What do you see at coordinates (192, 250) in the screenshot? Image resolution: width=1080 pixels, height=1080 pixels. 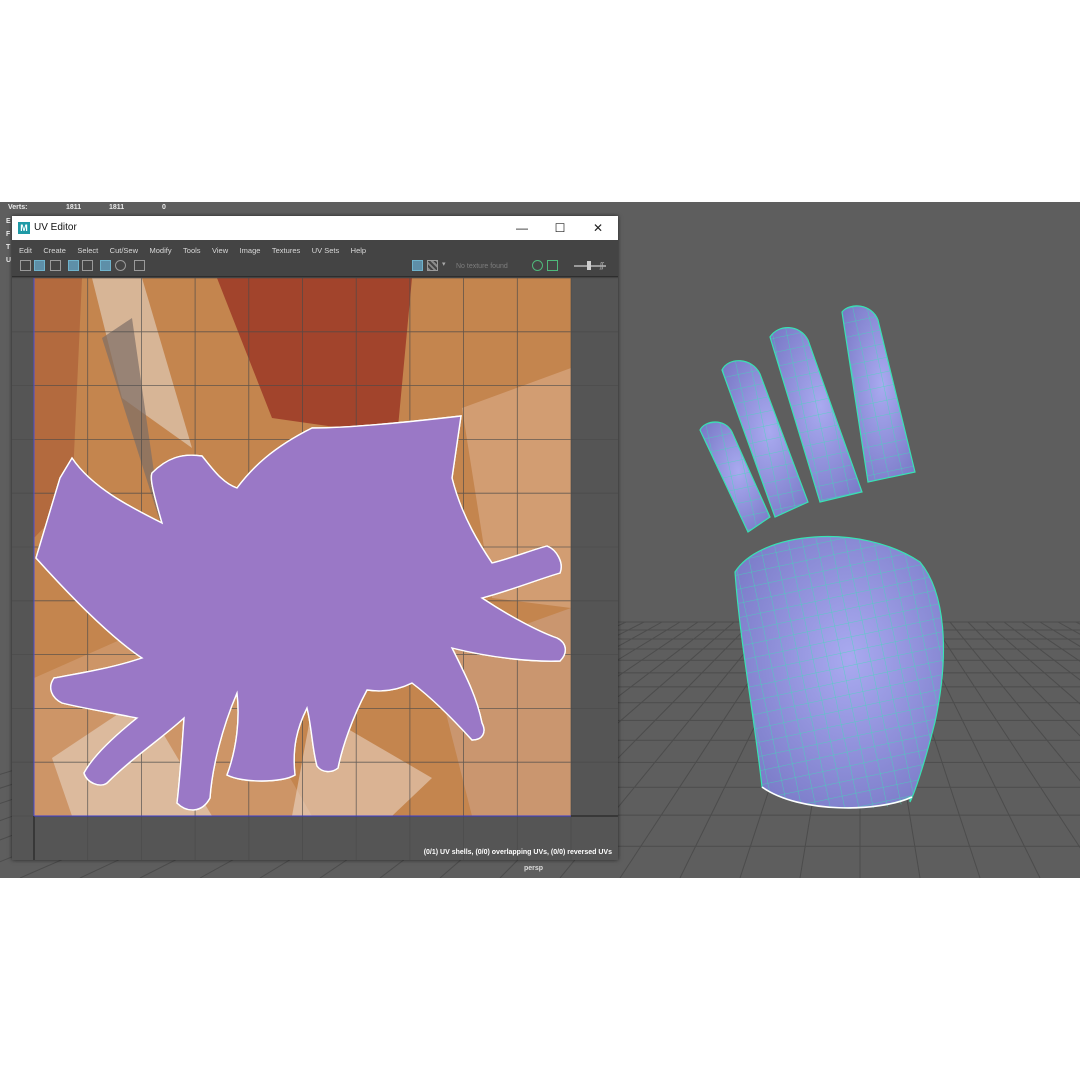 I see `menu-tools: Tools` at bounding box center [192, 250].